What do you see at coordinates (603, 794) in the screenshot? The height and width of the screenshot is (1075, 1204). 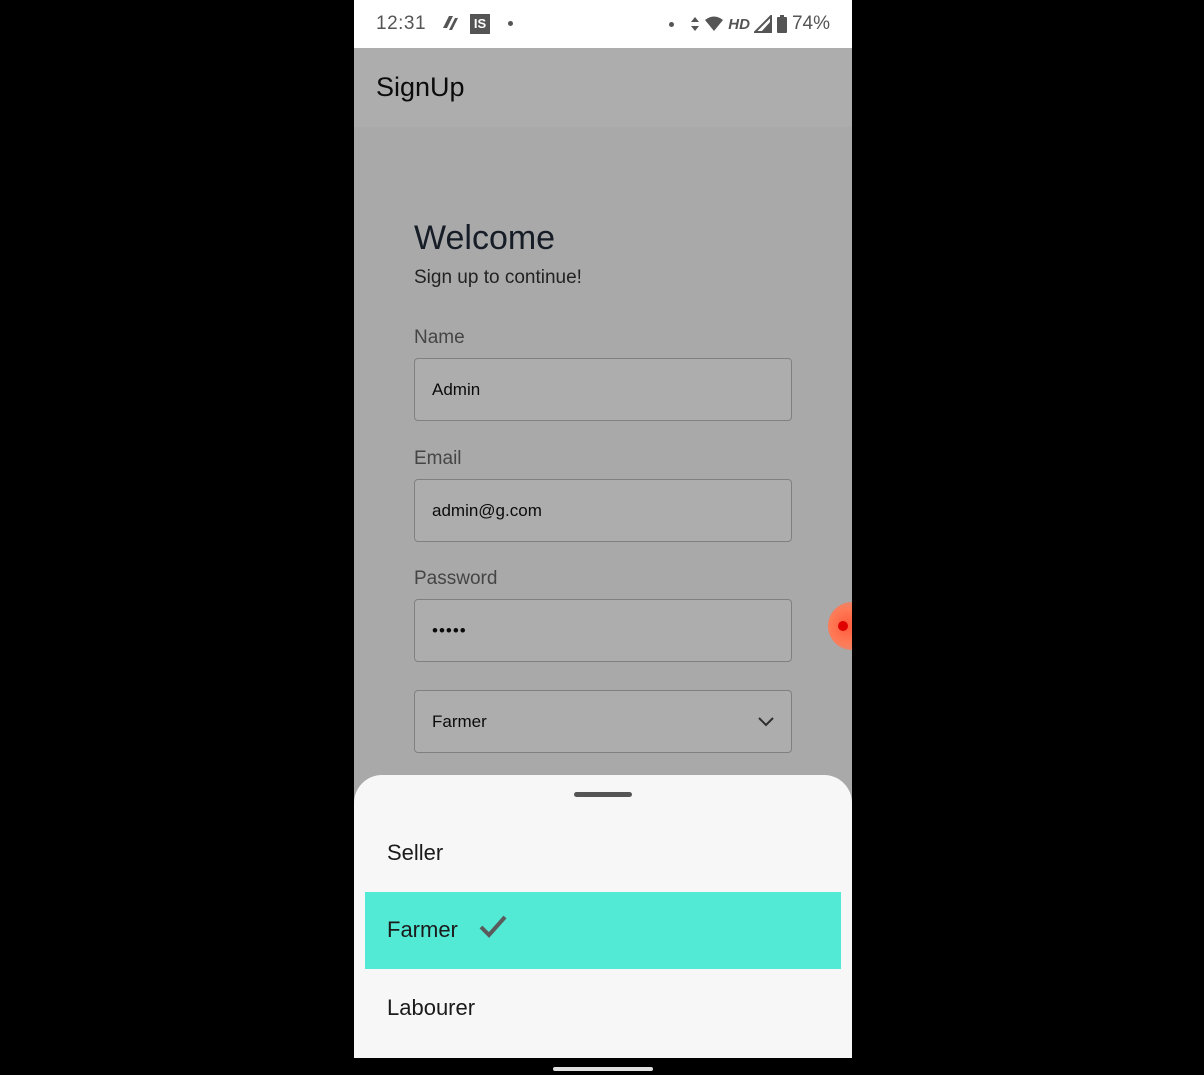 I see `sheet-drag-handle` at bounding box center [603, 794].